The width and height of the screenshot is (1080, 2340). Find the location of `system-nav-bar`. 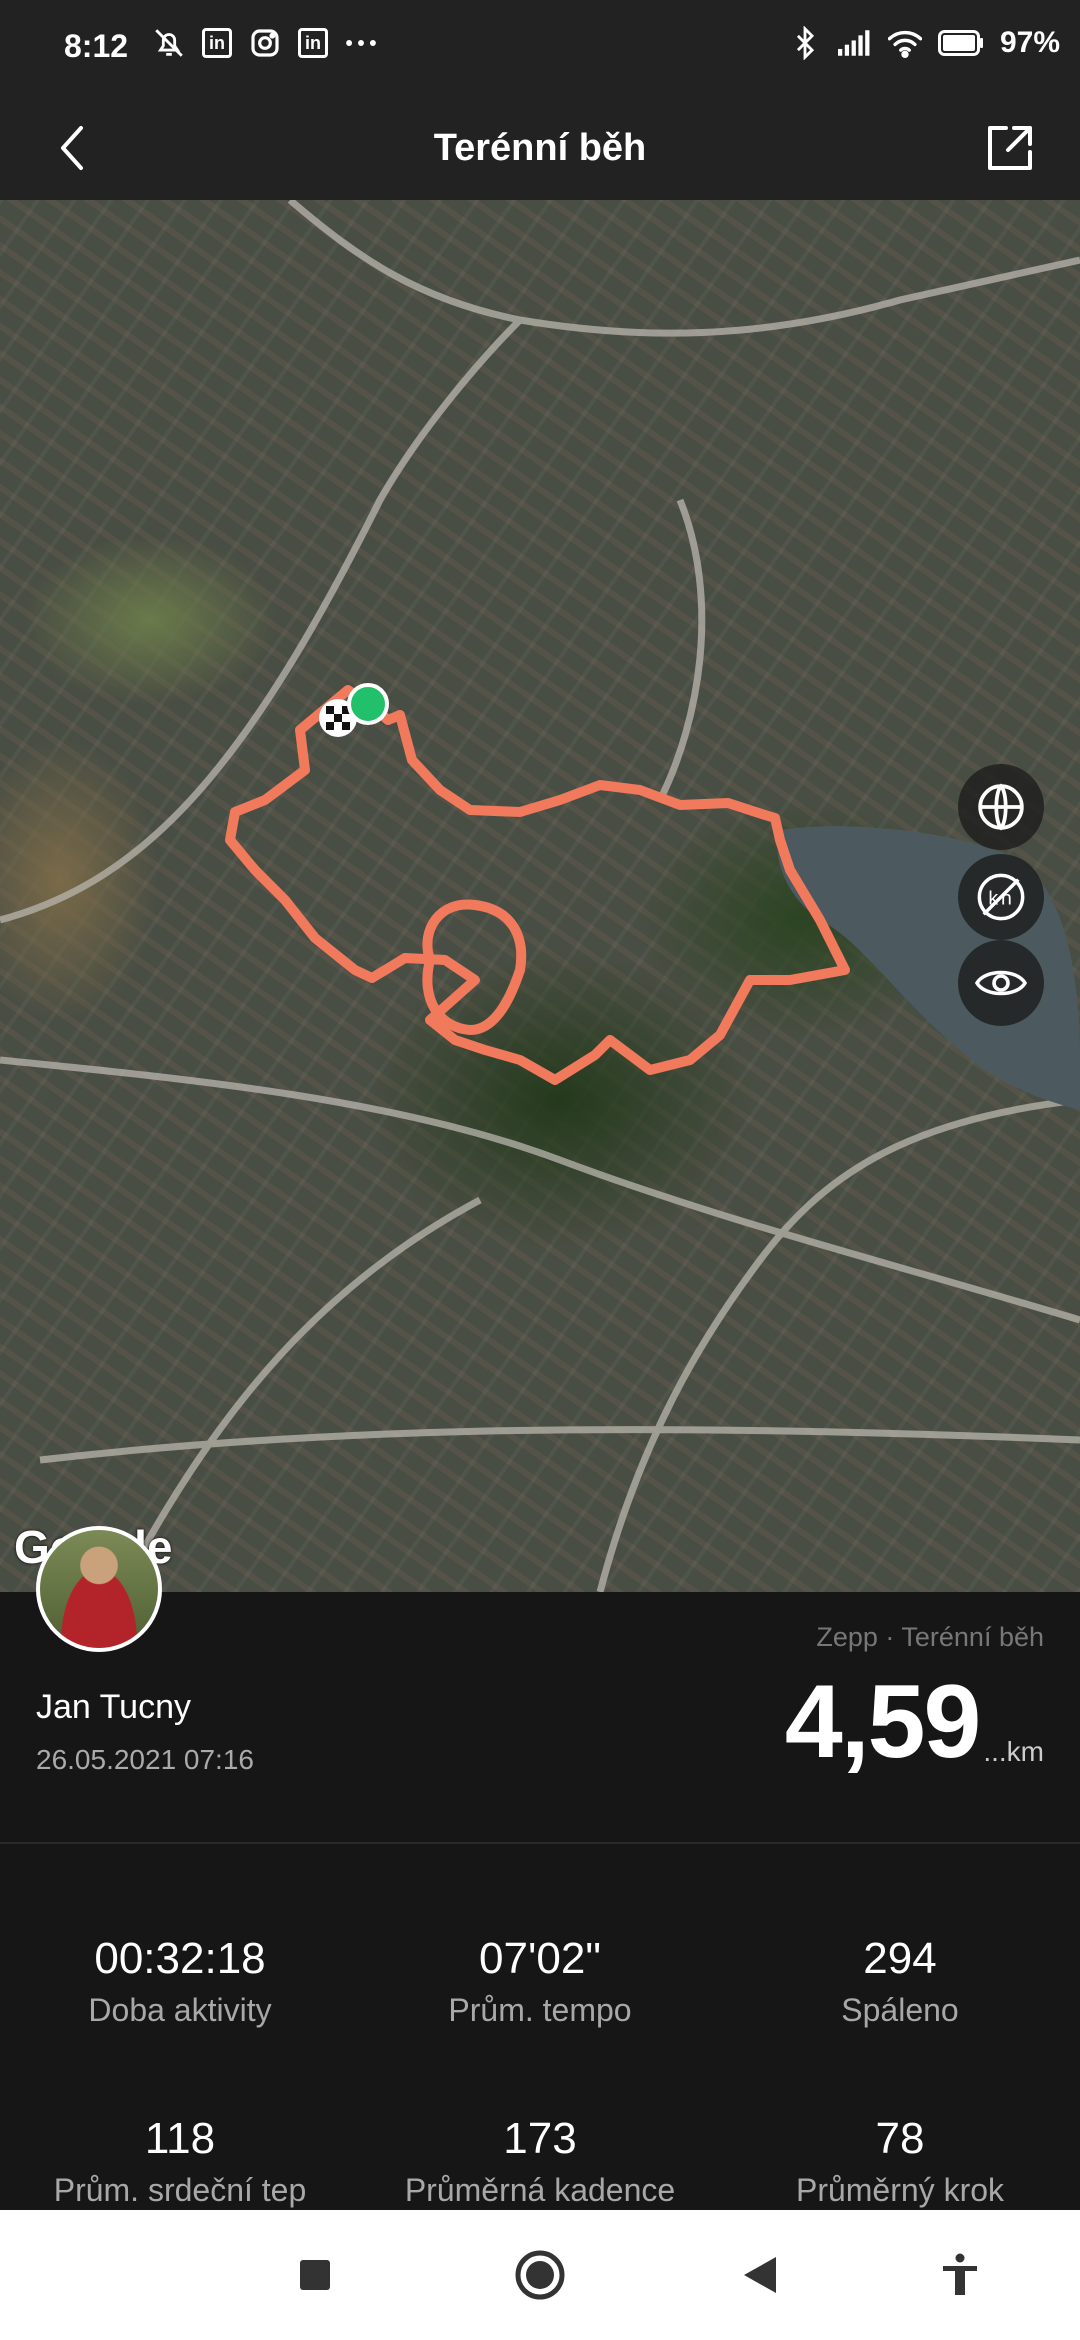

system-nav-bar is located at coordinates (540, 2275).